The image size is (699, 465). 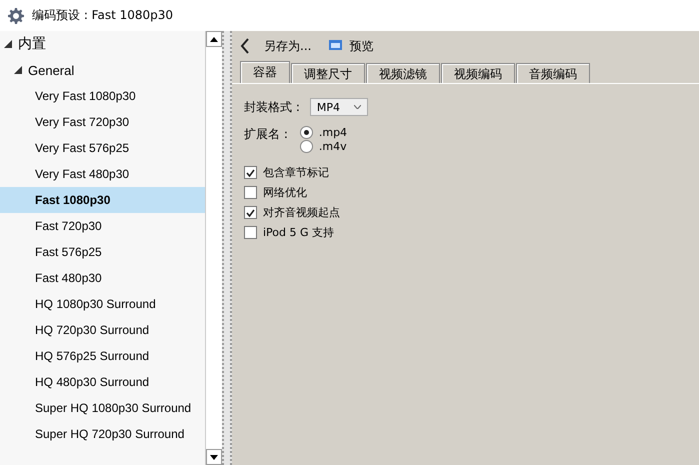 I want to click on tree-item: HQ 576p25 Surround, so click(x=102, y=356).